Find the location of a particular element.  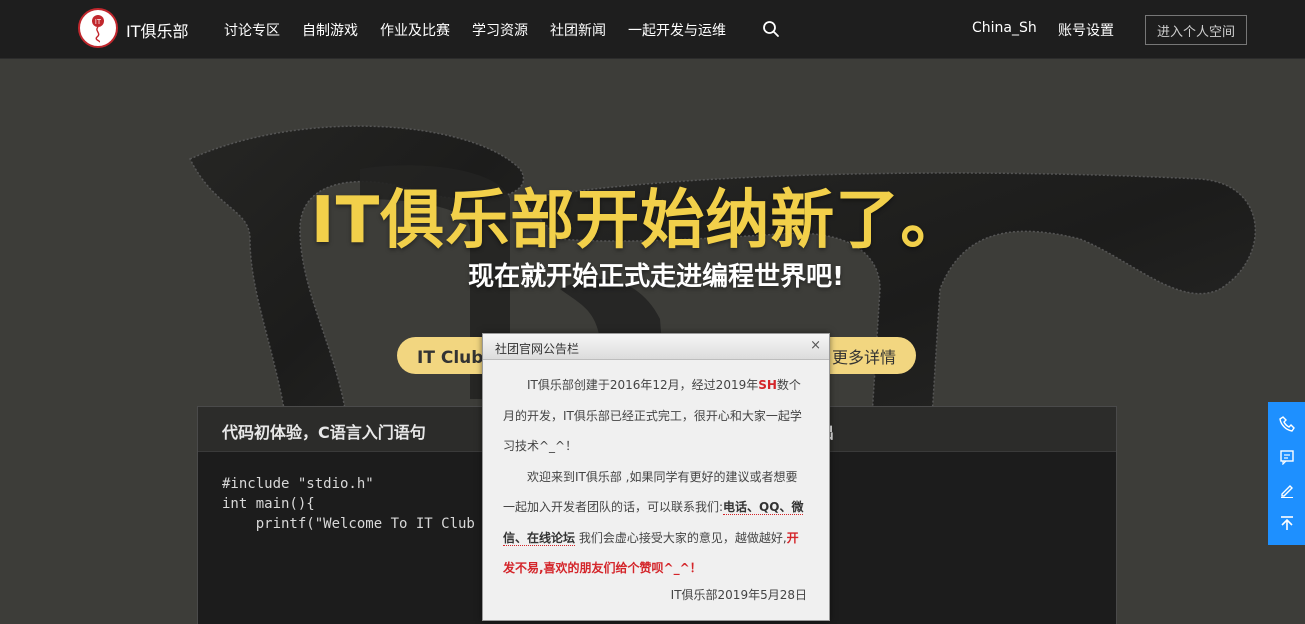

code-panel-title: 代码初体验，C语言入门语句 is located at coordinates (324, 432).